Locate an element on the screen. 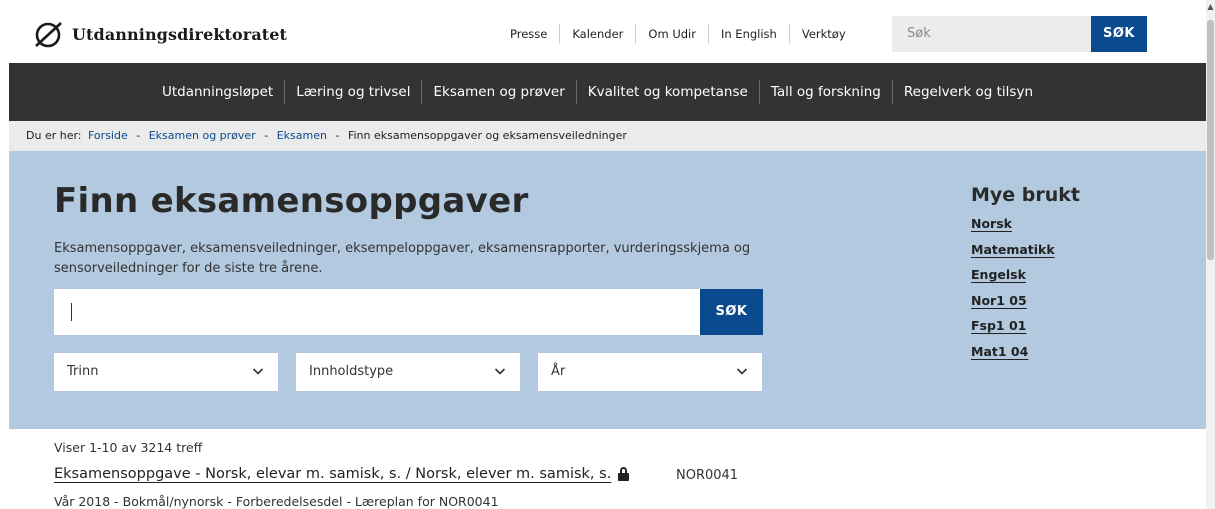 This screenshot has height=509, width=1215. filter-innholdstype-label: Innholdstype is located at coordinates (351, 371).